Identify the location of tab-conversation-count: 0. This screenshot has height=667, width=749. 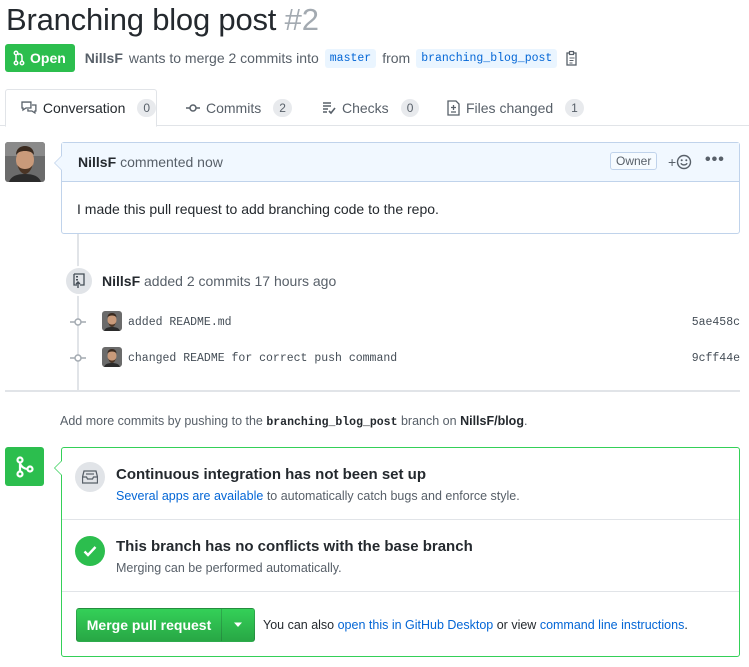
(146, 108).